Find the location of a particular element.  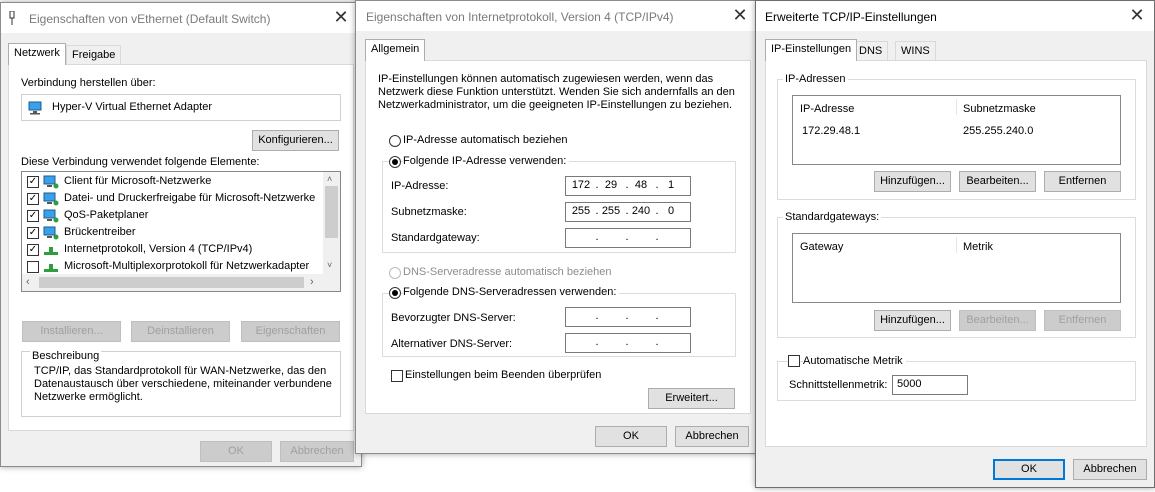

network-client-icon is located at coordinates (51, 182).